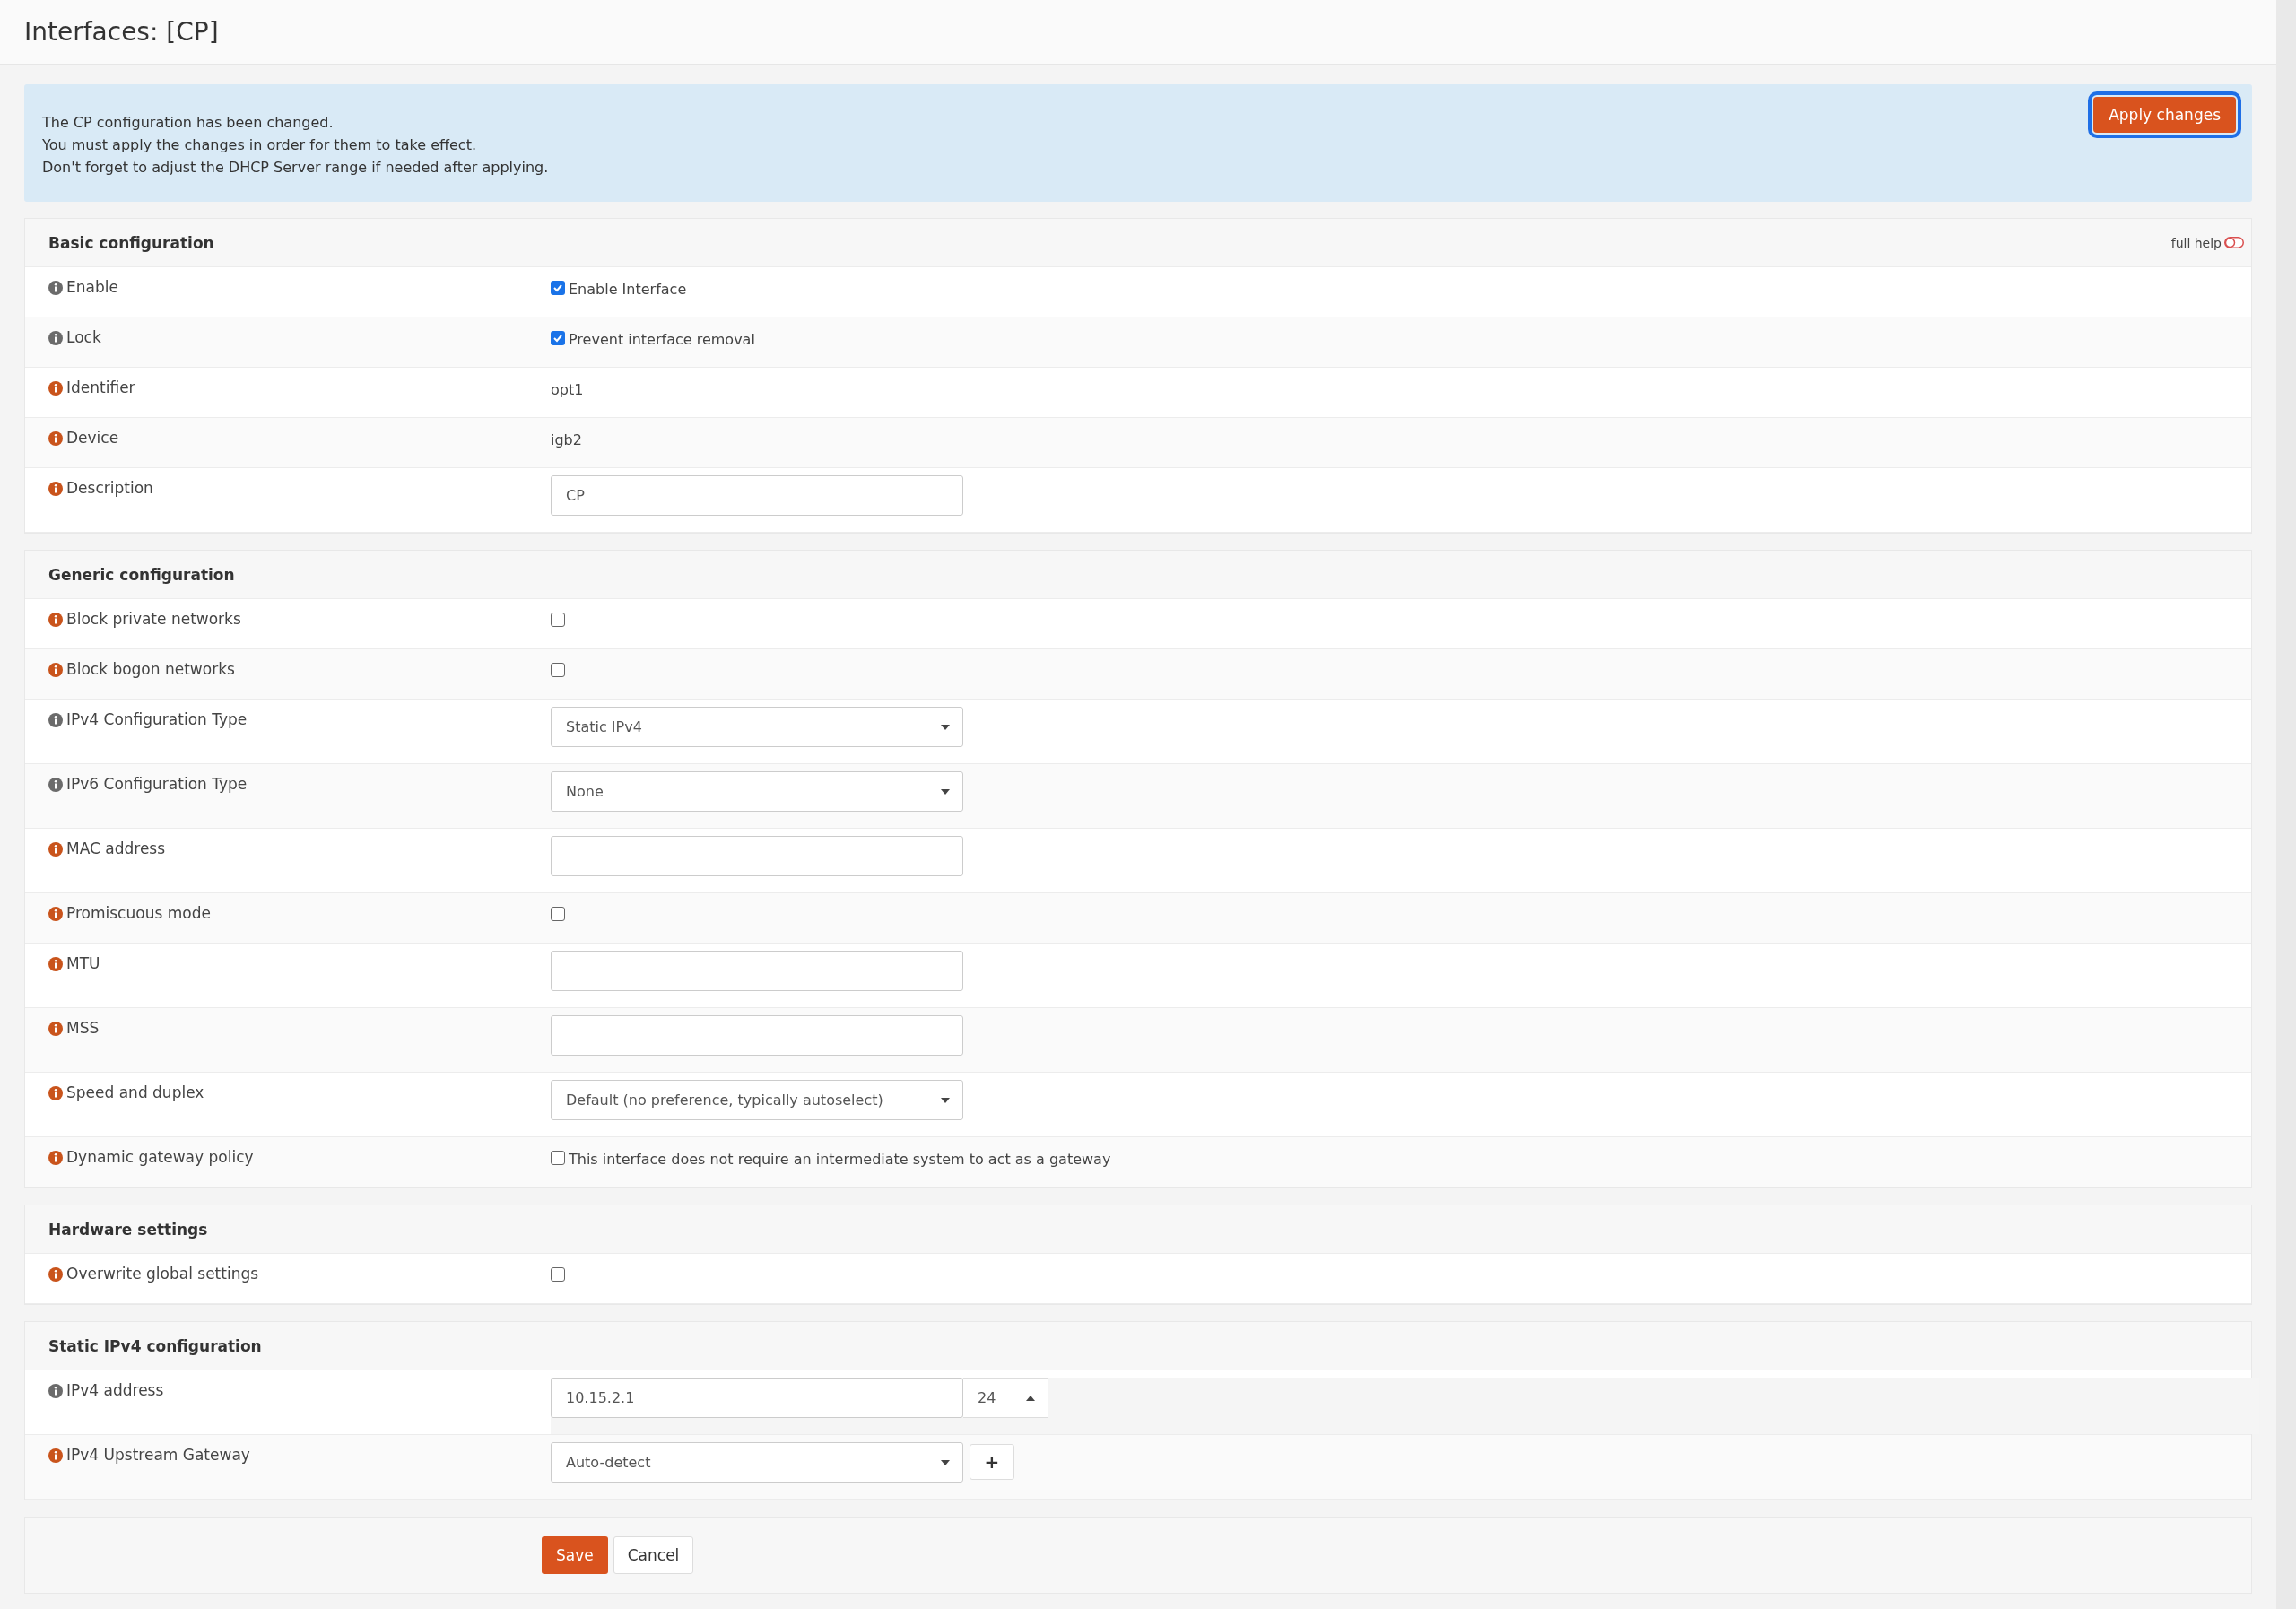 This screenshot has width=2296, height=1609. What do you see at coordinates (259, 144) in the screenshot?
I see `alert-text: You must apply the changes in order for them to take effect.` at bounding box center [259, 144].